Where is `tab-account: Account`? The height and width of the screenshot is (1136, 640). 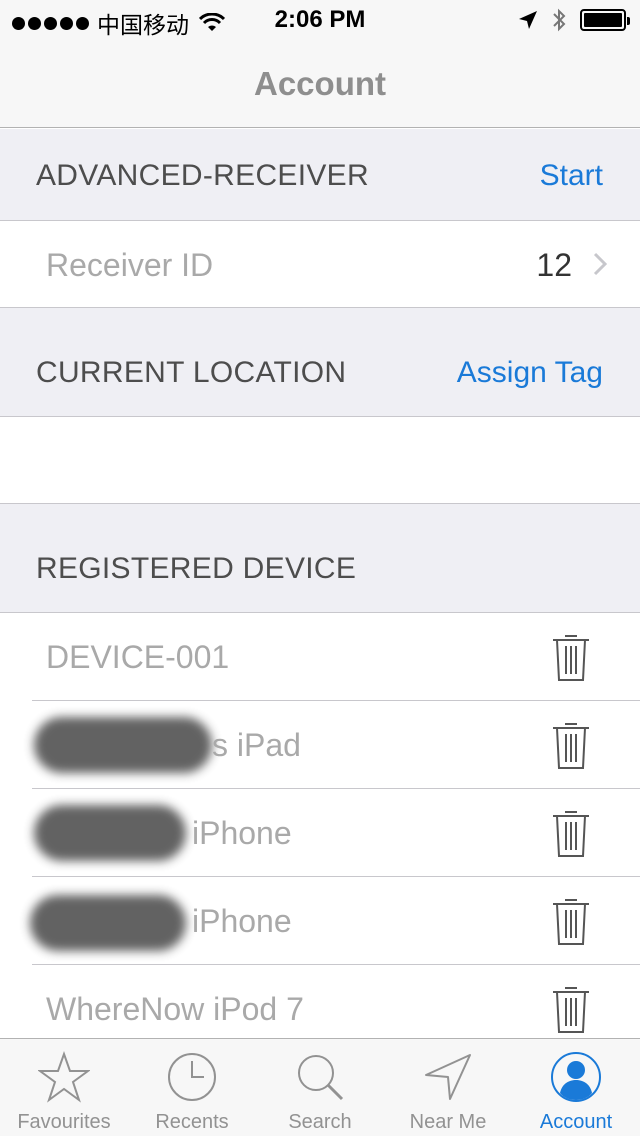 tab-account: Account is located at coordinates (576, 1087).